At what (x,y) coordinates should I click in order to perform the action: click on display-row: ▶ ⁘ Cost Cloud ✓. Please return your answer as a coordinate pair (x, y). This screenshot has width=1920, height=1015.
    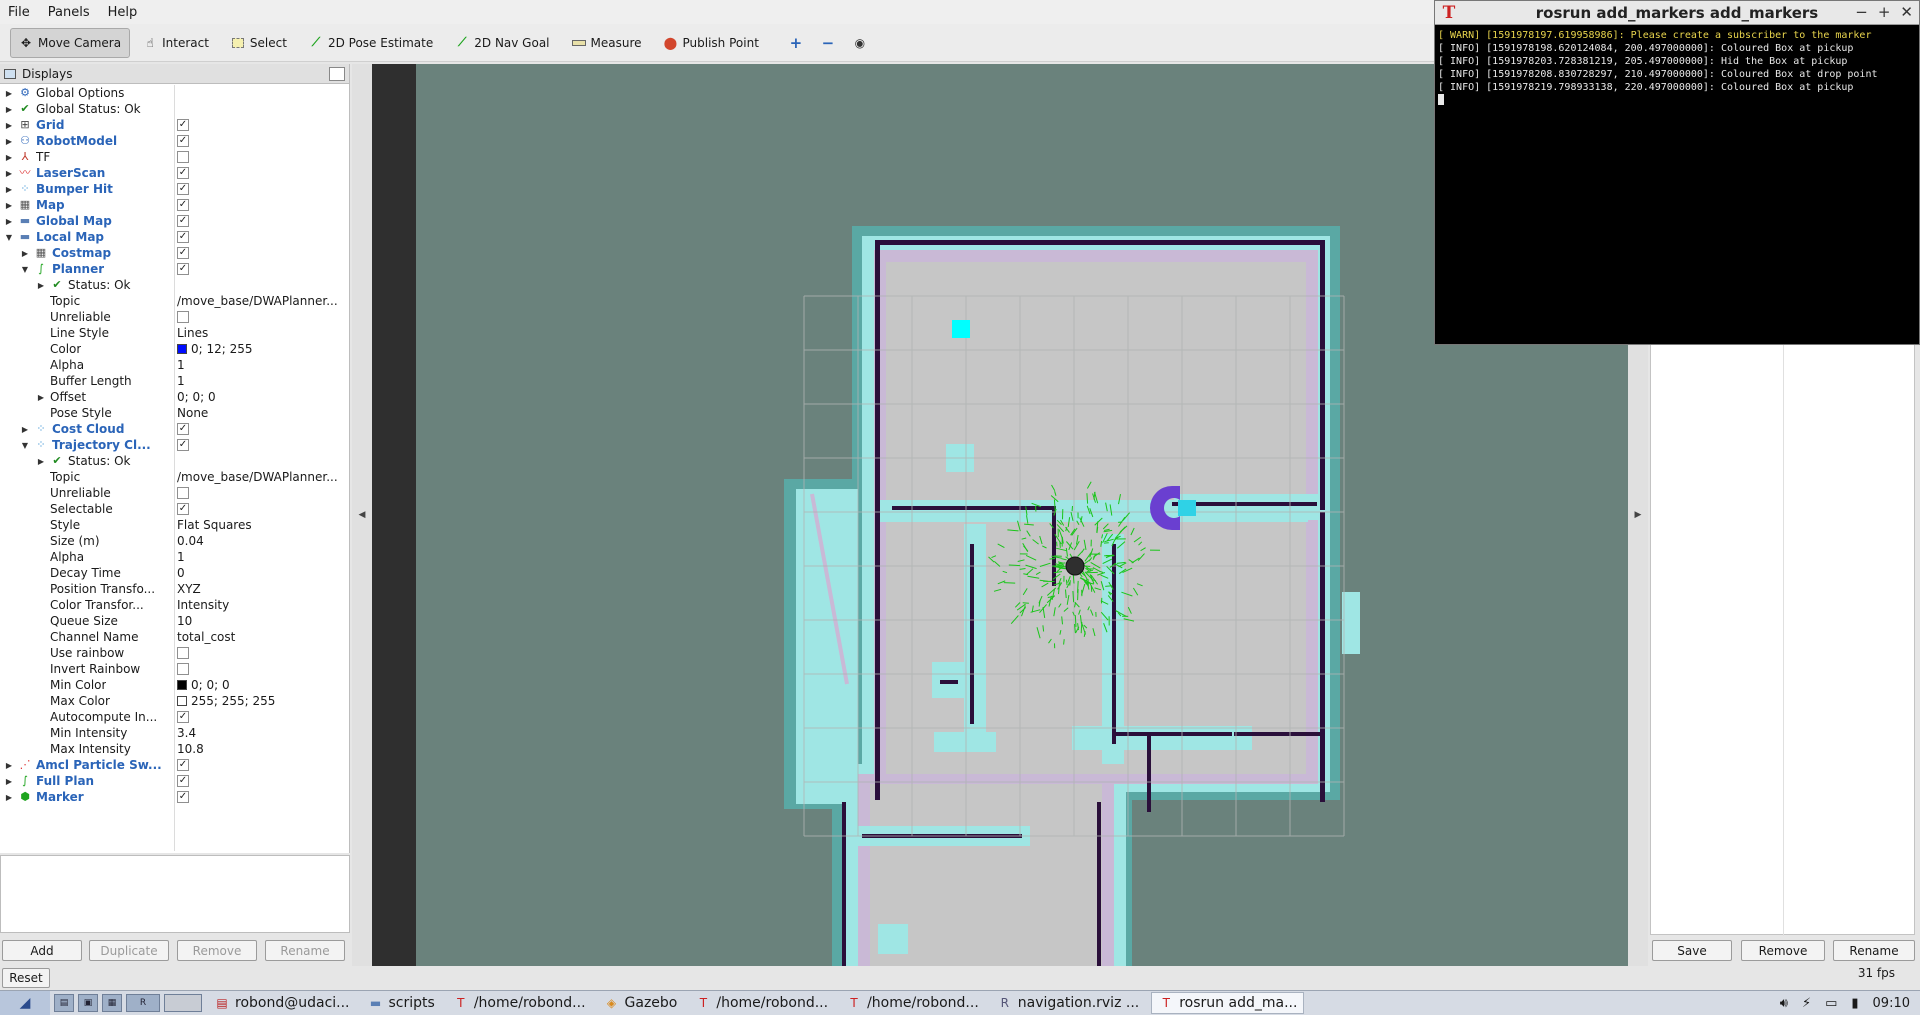
    Looking at the image, I should click on (175, 429).